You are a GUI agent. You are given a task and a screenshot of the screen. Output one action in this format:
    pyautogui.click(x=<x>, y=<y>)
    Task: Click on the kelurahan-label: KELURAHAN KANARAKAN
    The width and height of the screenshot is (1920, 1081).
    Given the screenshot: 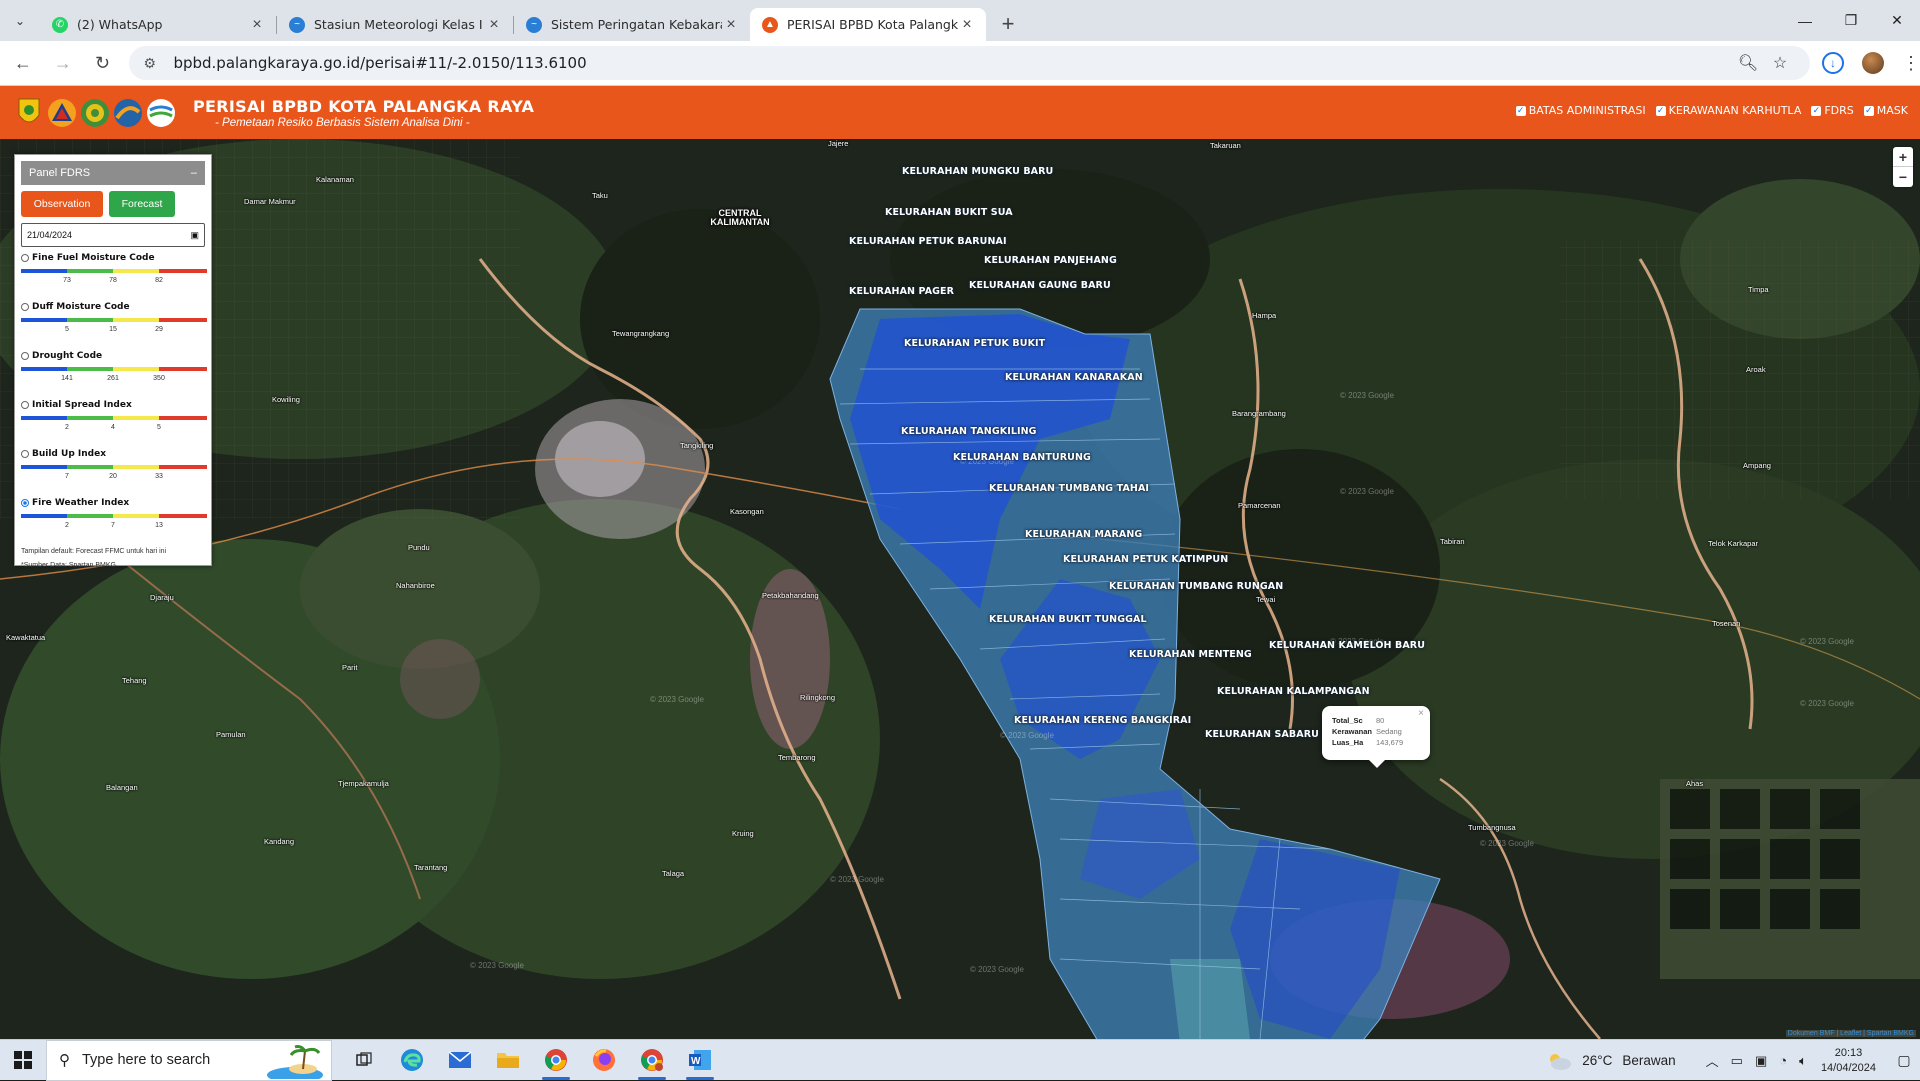 What is the action you would take?
    pyautogui.click(x=1074, y=377)
    